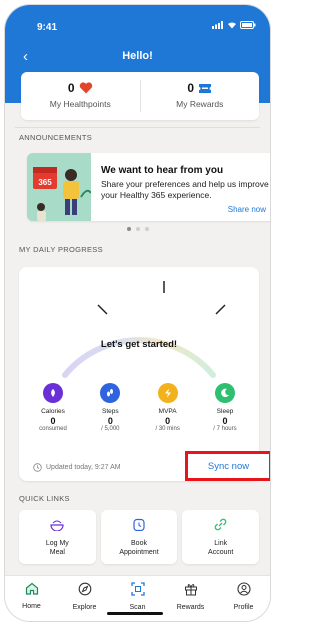 This screenshot has height=626, width=320. I want to click on nav-home: Home, so click(31, 598).